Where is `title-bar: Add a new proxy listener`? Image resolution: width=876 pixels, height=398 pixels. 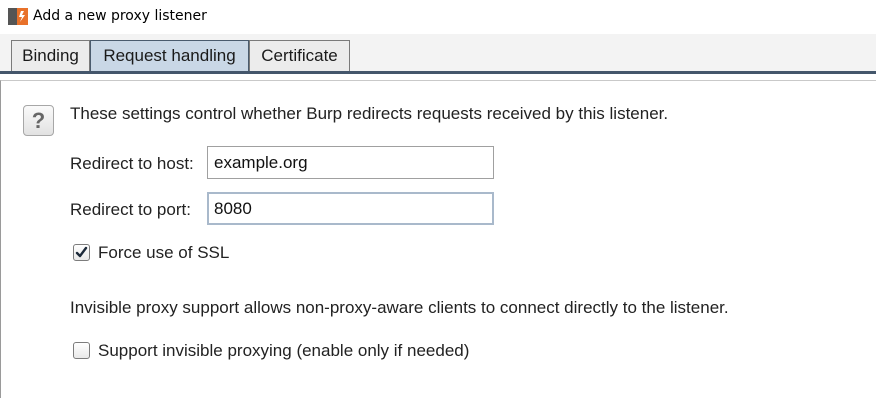 title-bar: Add a new proxy listener is located at coordinates (438, 17).